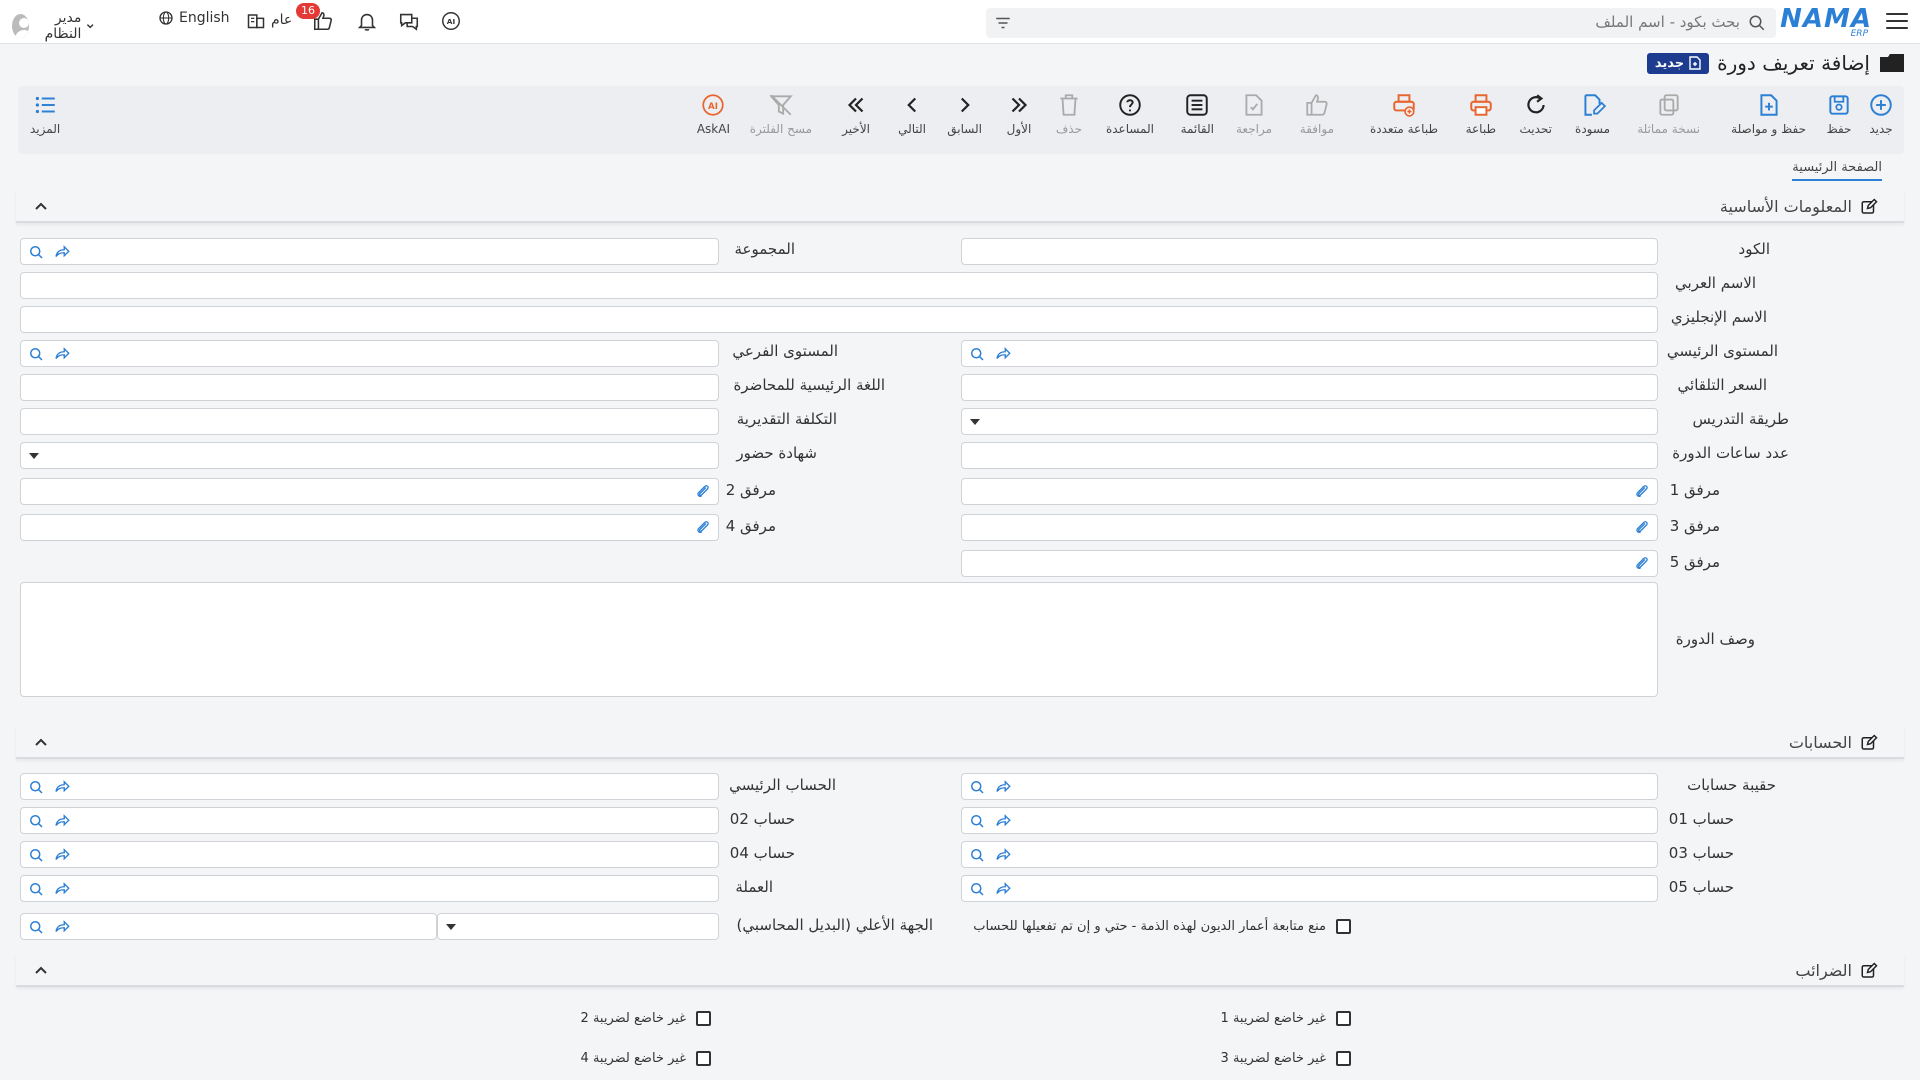 The image size is (1920, 1080). I want to click on askai-button: AI AskAI, so click(713, 114).